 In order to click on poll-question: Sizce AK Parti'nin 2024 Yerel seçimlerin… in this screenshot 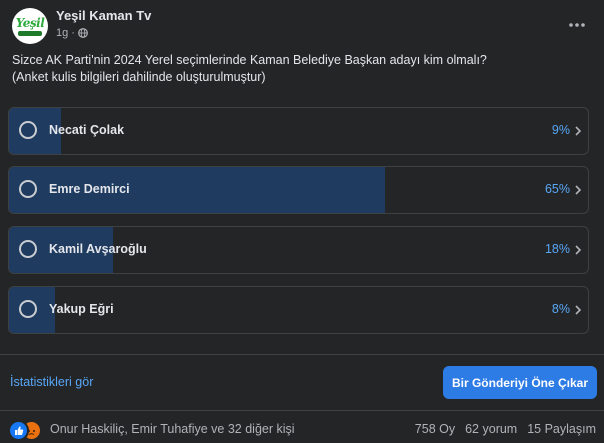, I will do `click(249, 68)`.